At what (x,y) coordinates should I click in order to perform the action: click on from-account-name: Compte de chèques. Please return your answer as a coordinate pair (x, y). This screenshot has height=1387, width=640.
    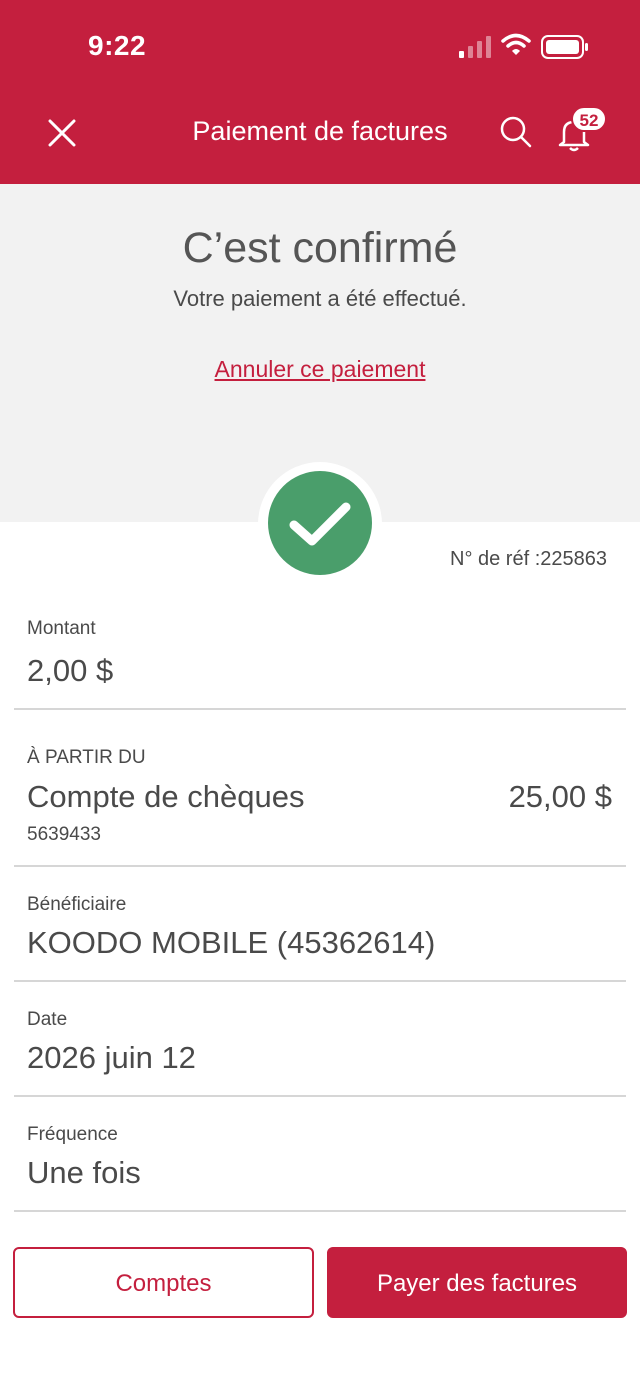
    Looking at the image, I should click on (166, 796).